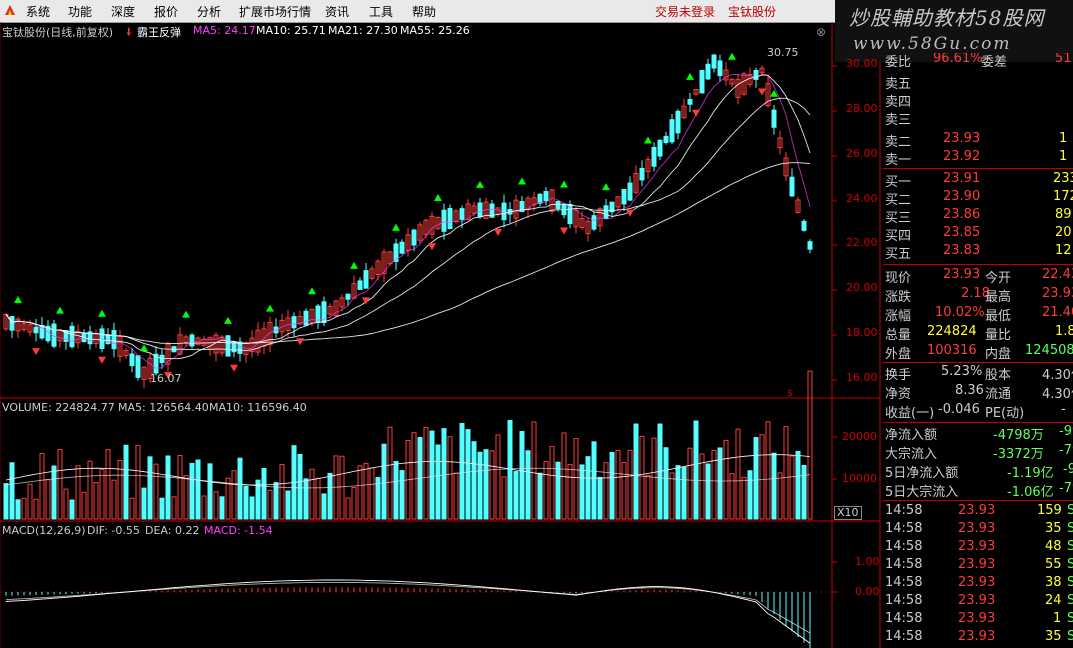 The image size is (1073, 648). What do you see at coordinates (979, 295) in the screenshot?
I see `stat-row: 涨跌2.18最高23.93` at bounding box center [979, 295].